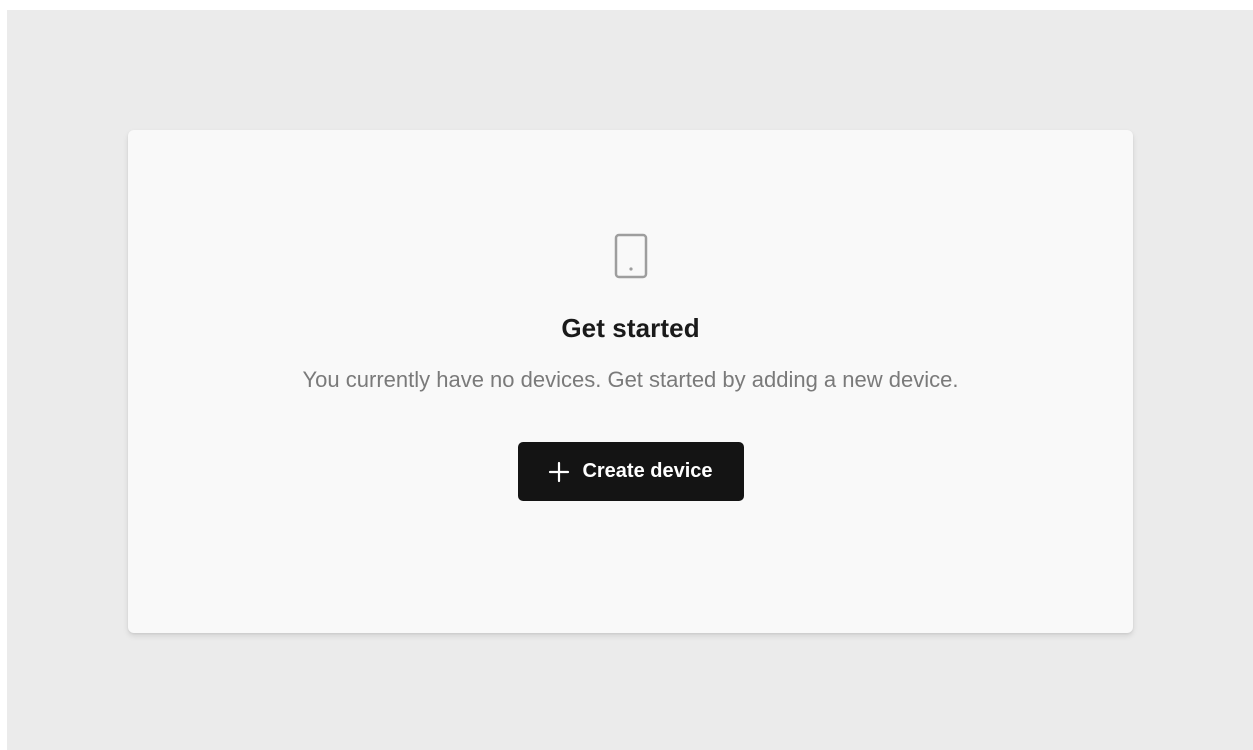 Image resolution: width=1253 pixels, height=750 pixels. I want to click on create-device-button-label: Create device, so click(647, 471).